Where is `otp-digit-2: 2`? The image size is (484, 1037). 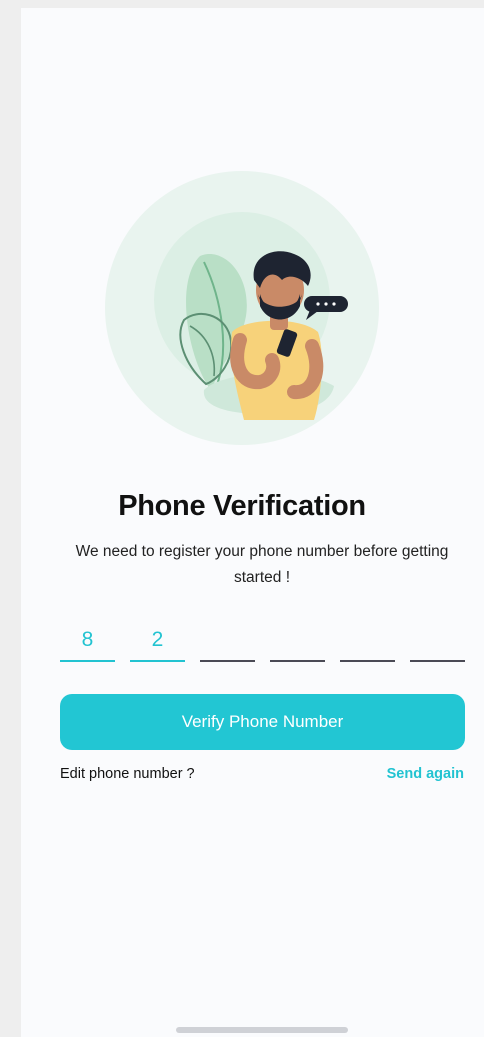
otp-digit-2: 2 is located at coordinates (157, 641).